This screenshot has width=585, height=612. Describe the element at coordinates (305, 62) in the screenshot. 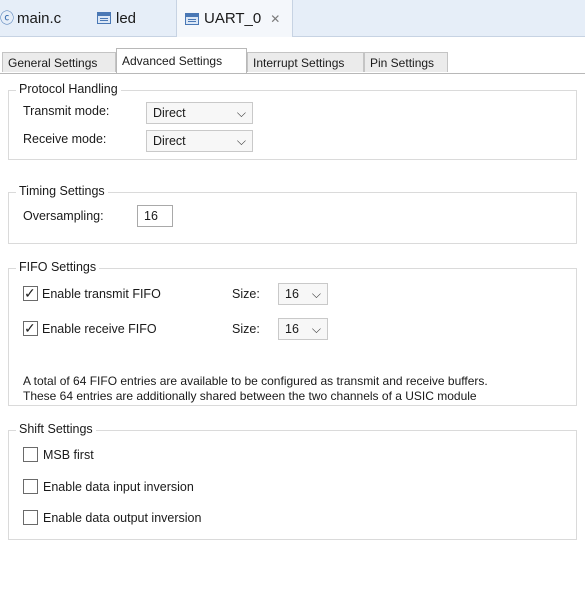

I see `tab-interrupt-settings: Interrupt Settings` at that location.